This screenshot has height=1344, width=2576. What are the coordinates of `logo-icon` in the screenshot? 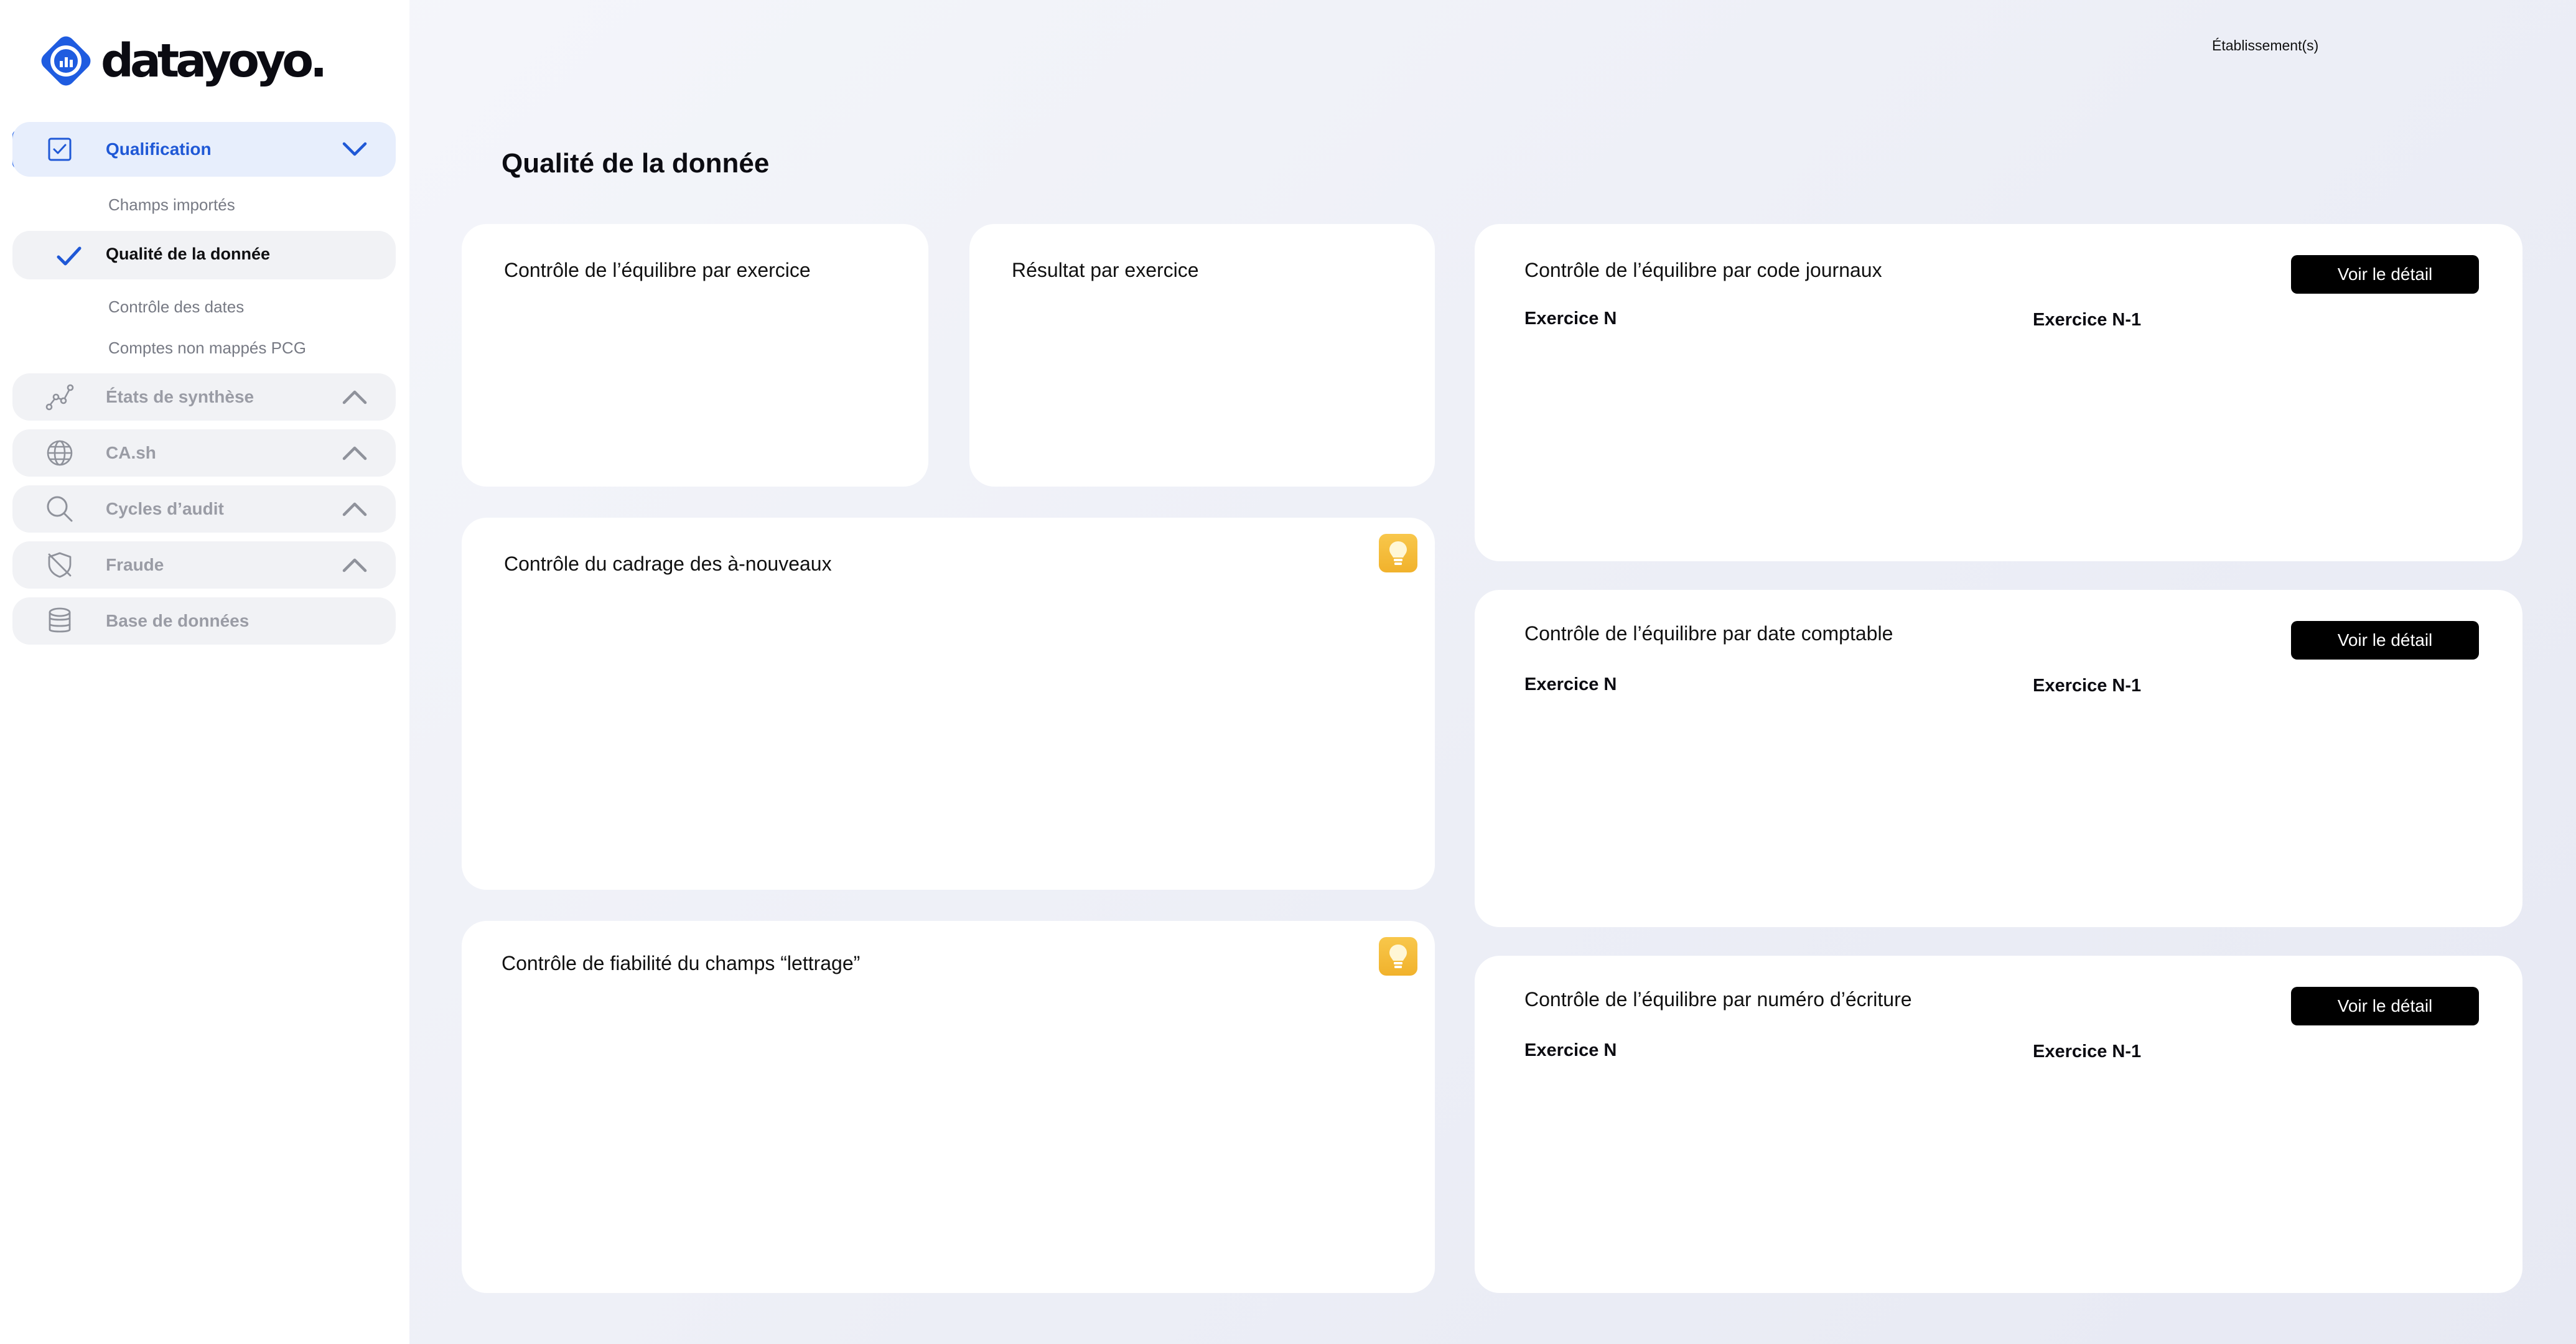 It's located at (66, 61).